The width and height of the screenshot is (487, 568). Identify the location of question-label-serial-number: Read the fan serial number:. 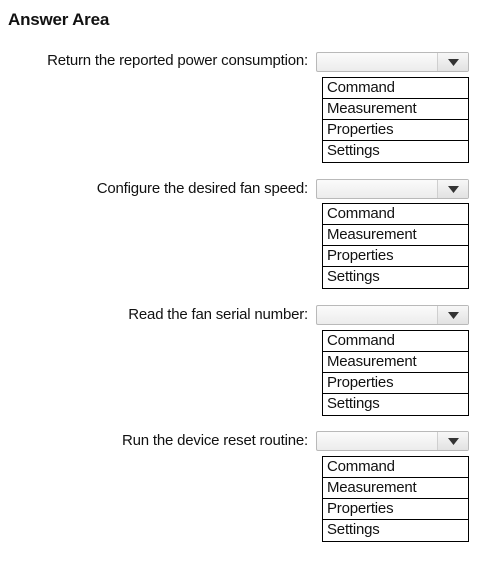
(218, 314).